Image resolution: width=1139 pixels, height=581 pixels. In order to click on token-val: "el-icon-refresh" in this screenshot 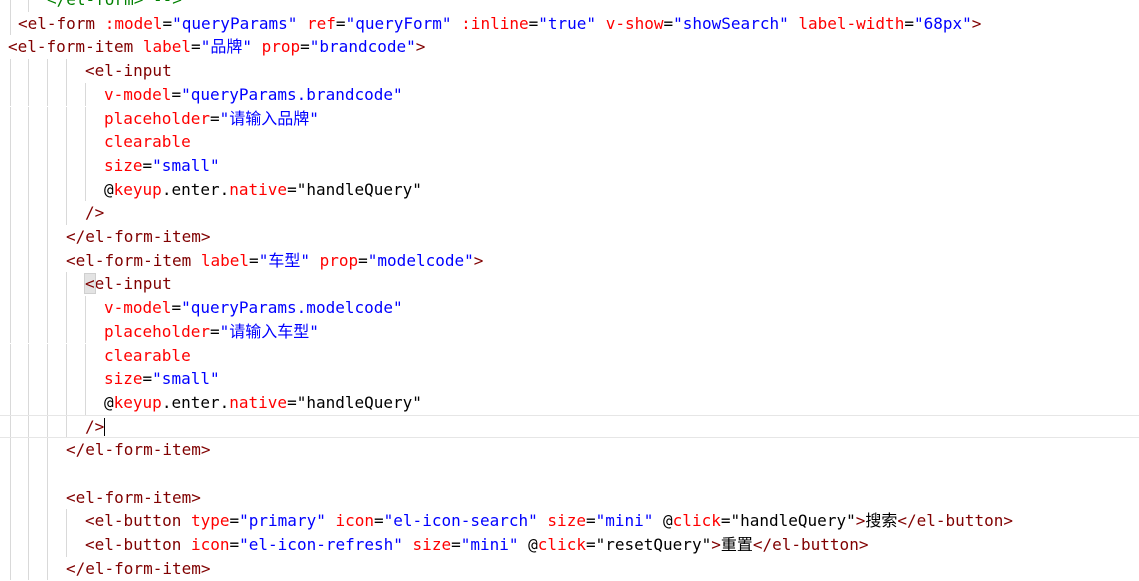, I will do `click(321, 545)`.